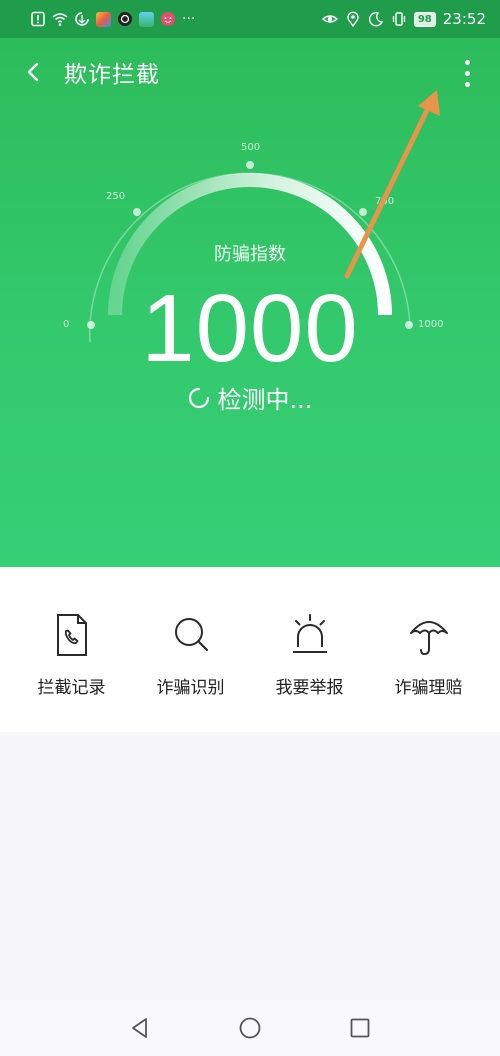 This screenshot has height=1056, width=500. What do you see at coordinates (198, 397) in the screenshot?
I see `loading-spinner-icon` at bounding box center [198, 397].